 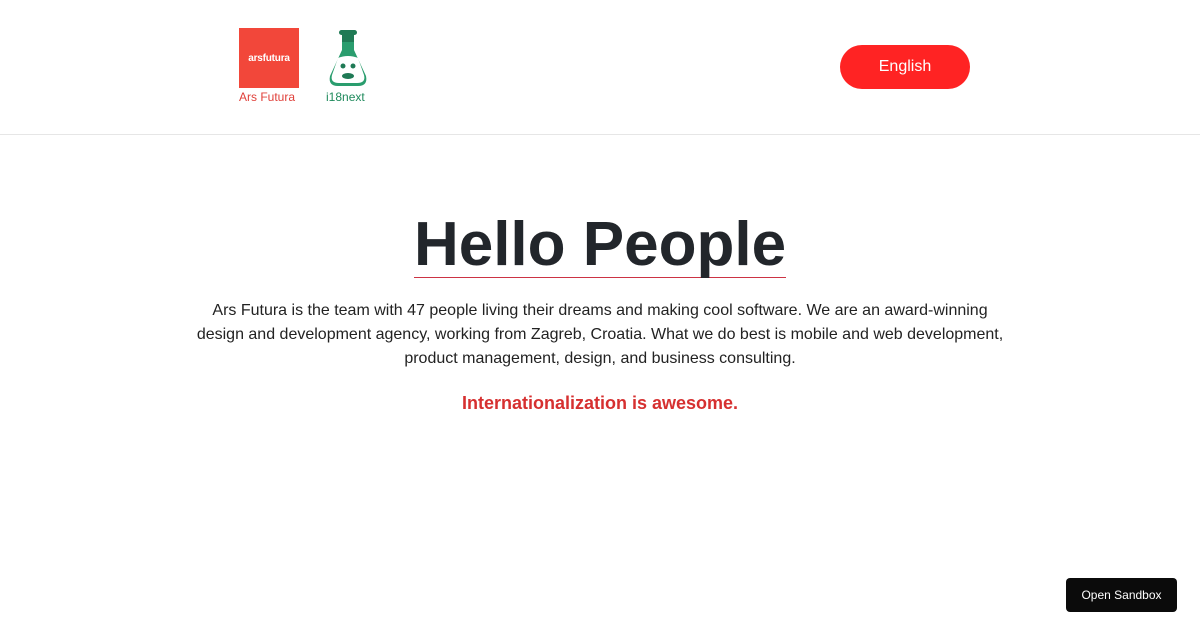 What do you see at coordinates (267, 97) in the screenshot?
I see `ars-futura-caption: Ars Futura` at bounding box center [267, 97].